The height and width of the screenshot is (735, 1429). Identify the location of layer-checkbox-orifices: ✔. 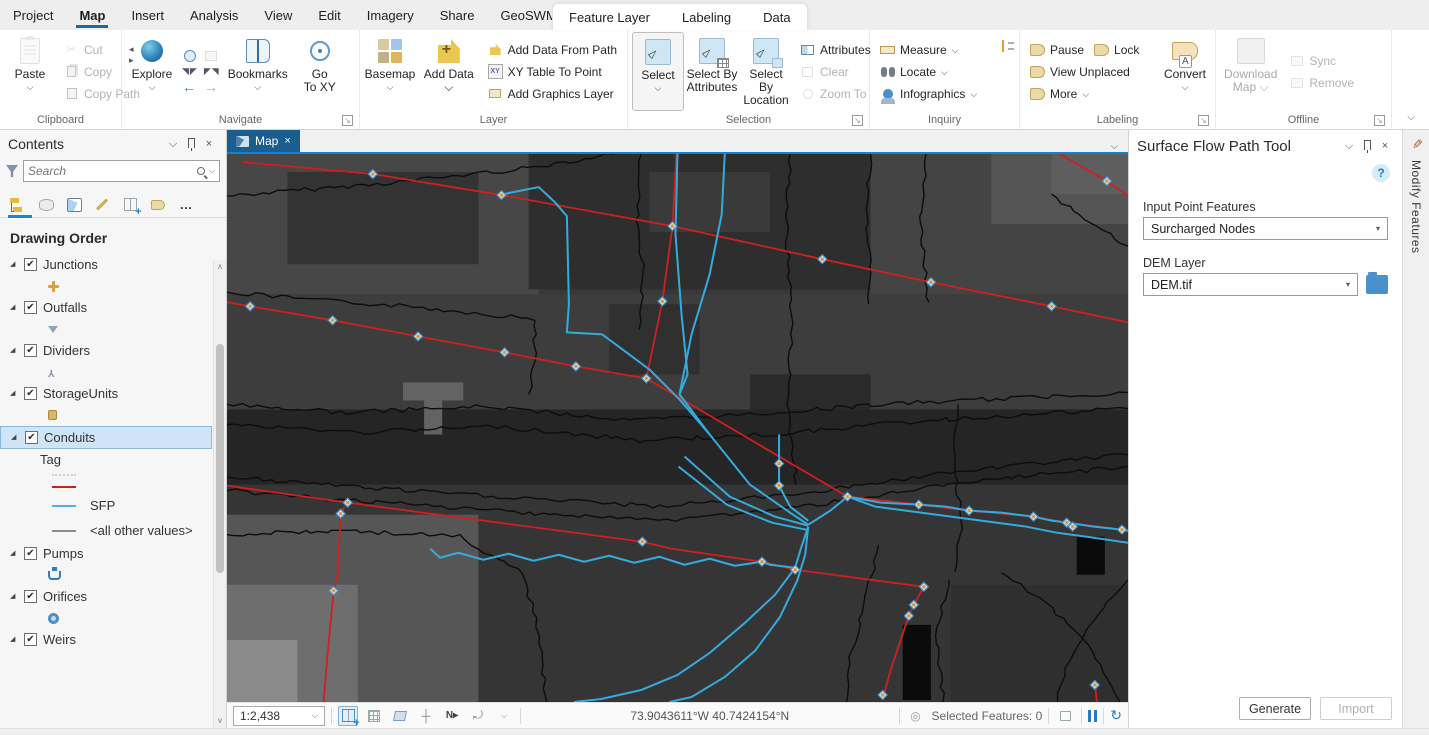
(30, 596).